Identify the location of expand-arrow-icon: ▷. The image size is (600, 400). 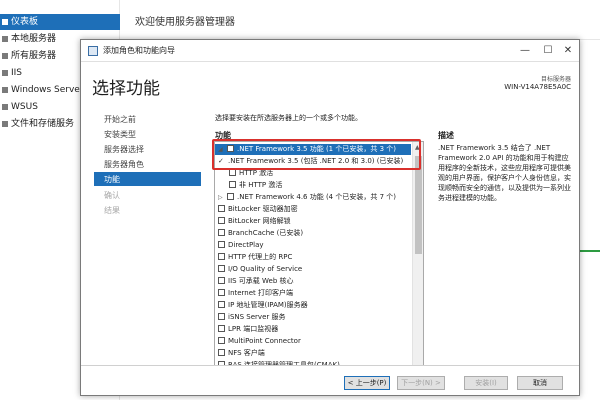
(221, 197).